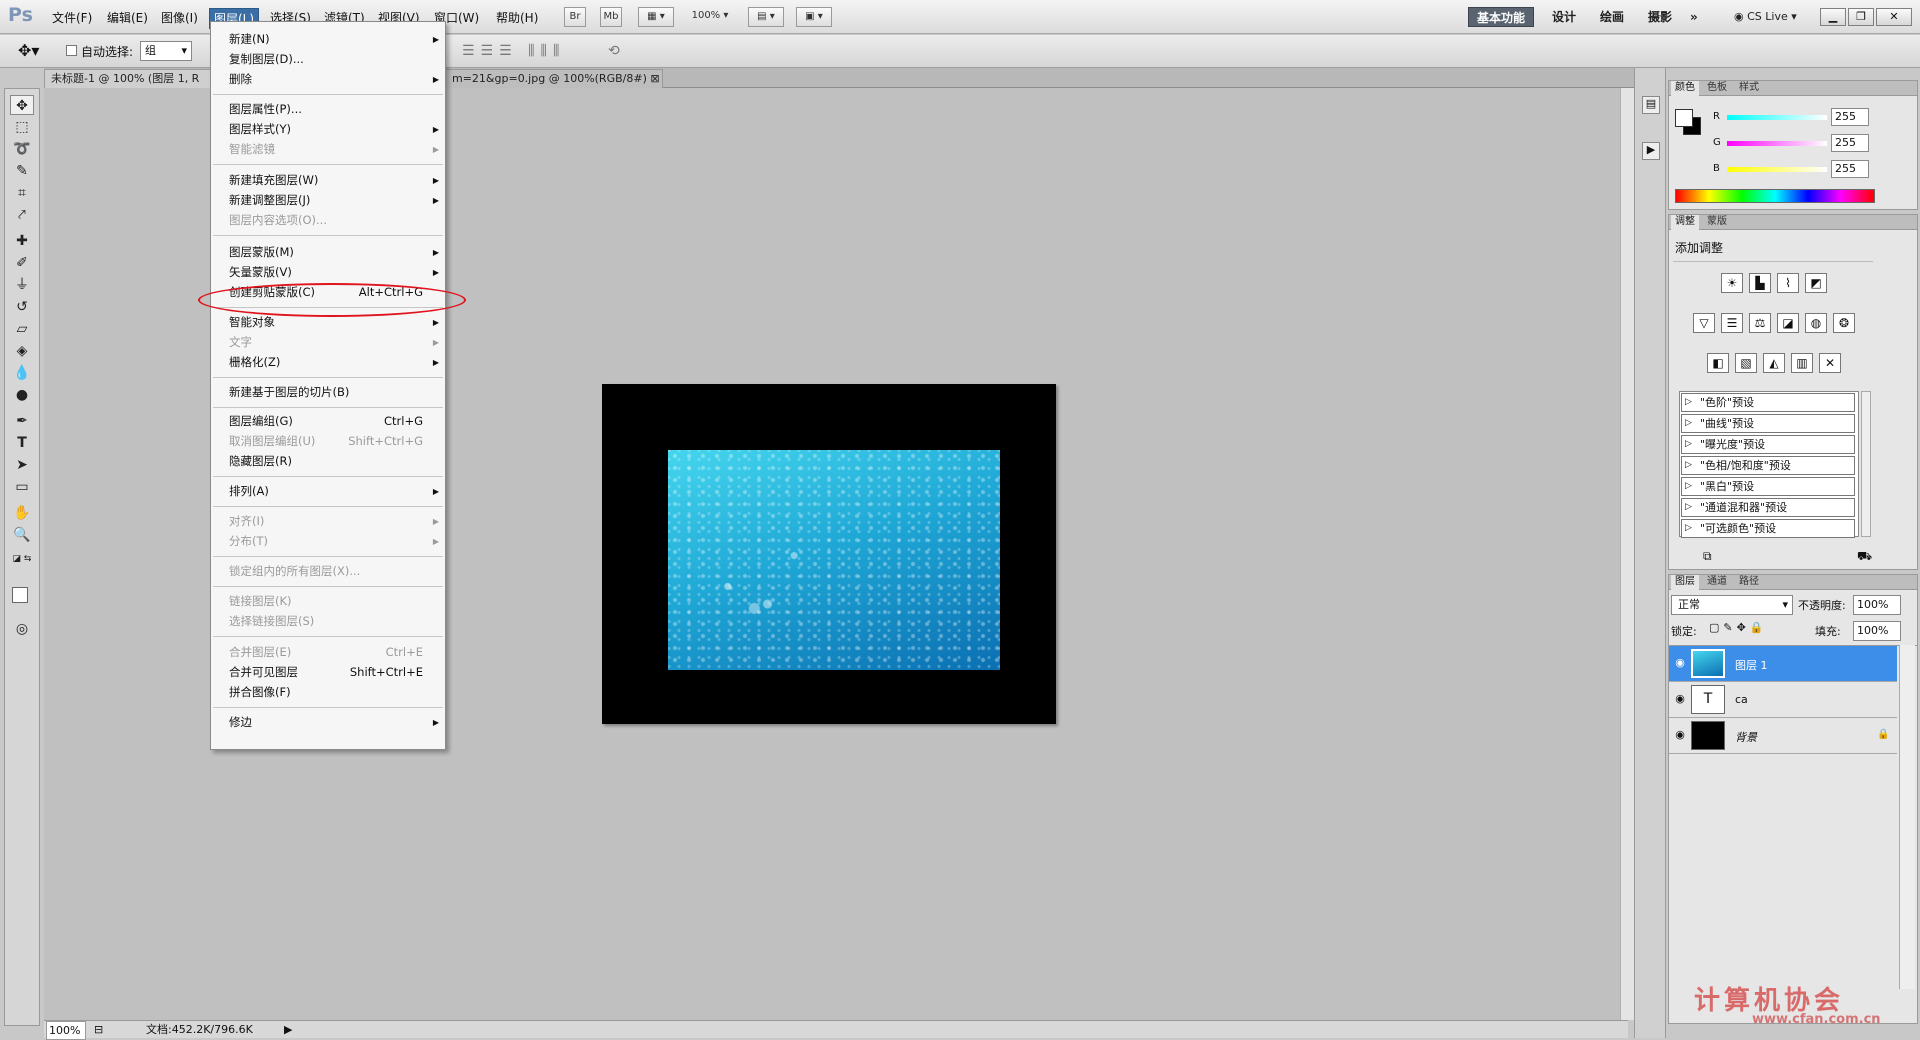 The height and width of the screenshot is (1040, 1920). Describe the element at coordinates (334, 421) in the screenshot. I see `menu-item-group-layers: 图层编组(G) Ctrl+G` at that location.